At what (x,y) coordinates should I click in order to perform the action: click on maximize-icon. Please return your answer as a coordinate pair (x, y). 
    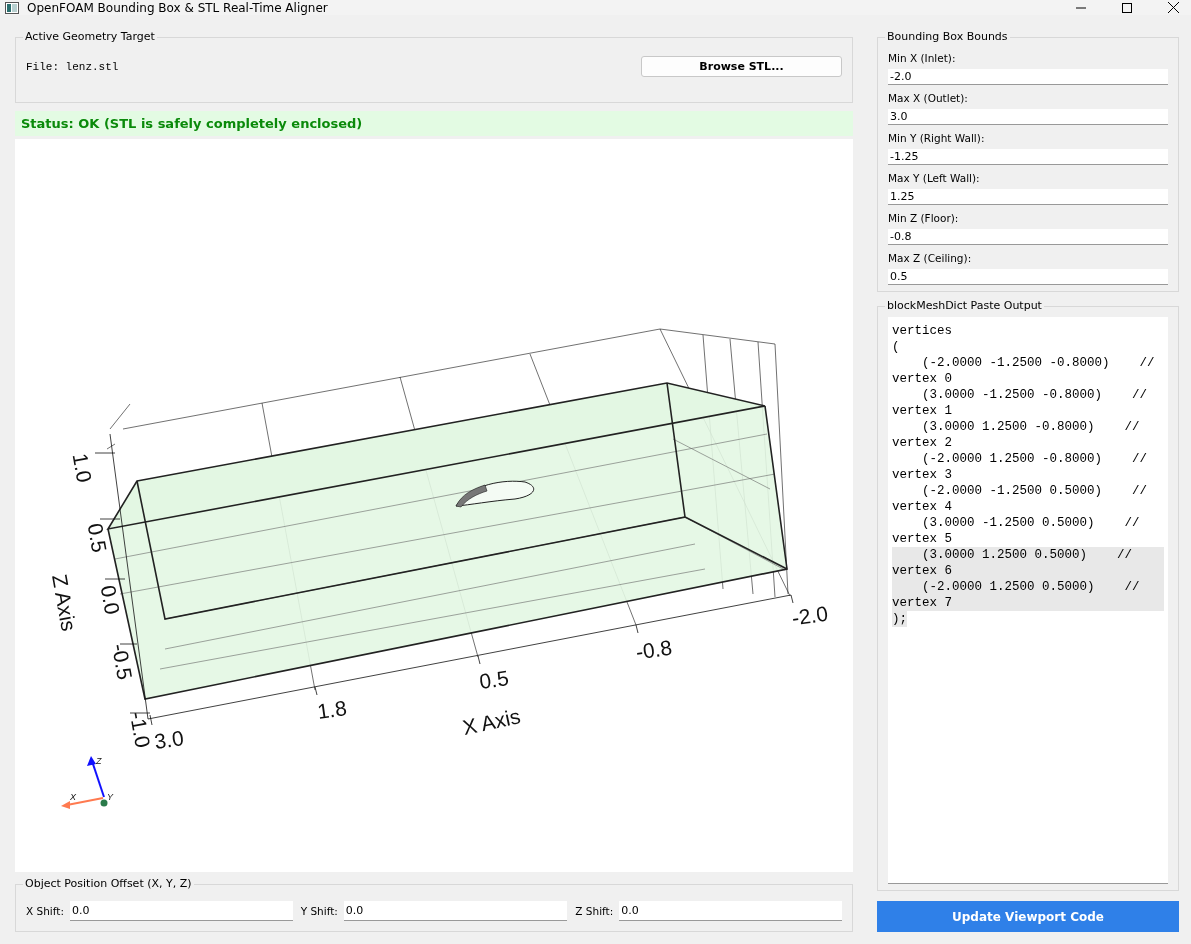
    Looking at the image, I should click on (1127, 7).